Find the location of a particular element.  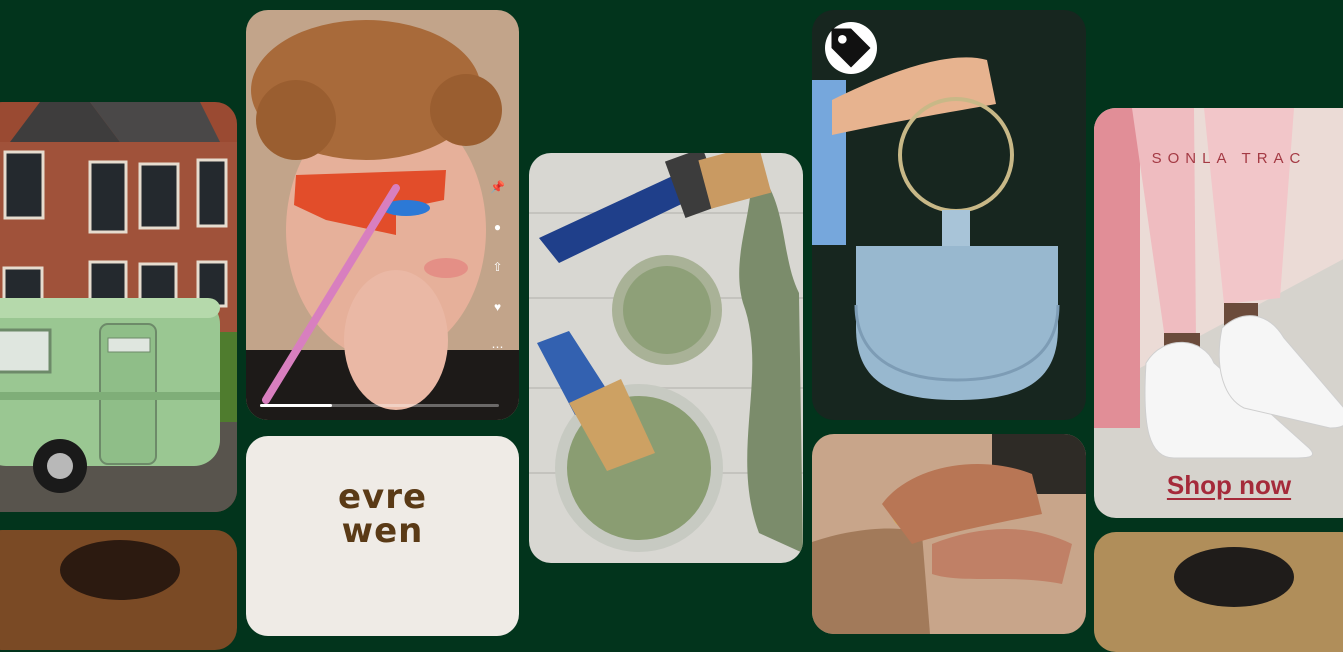

tag-icon is located at coordinates (851, 48).